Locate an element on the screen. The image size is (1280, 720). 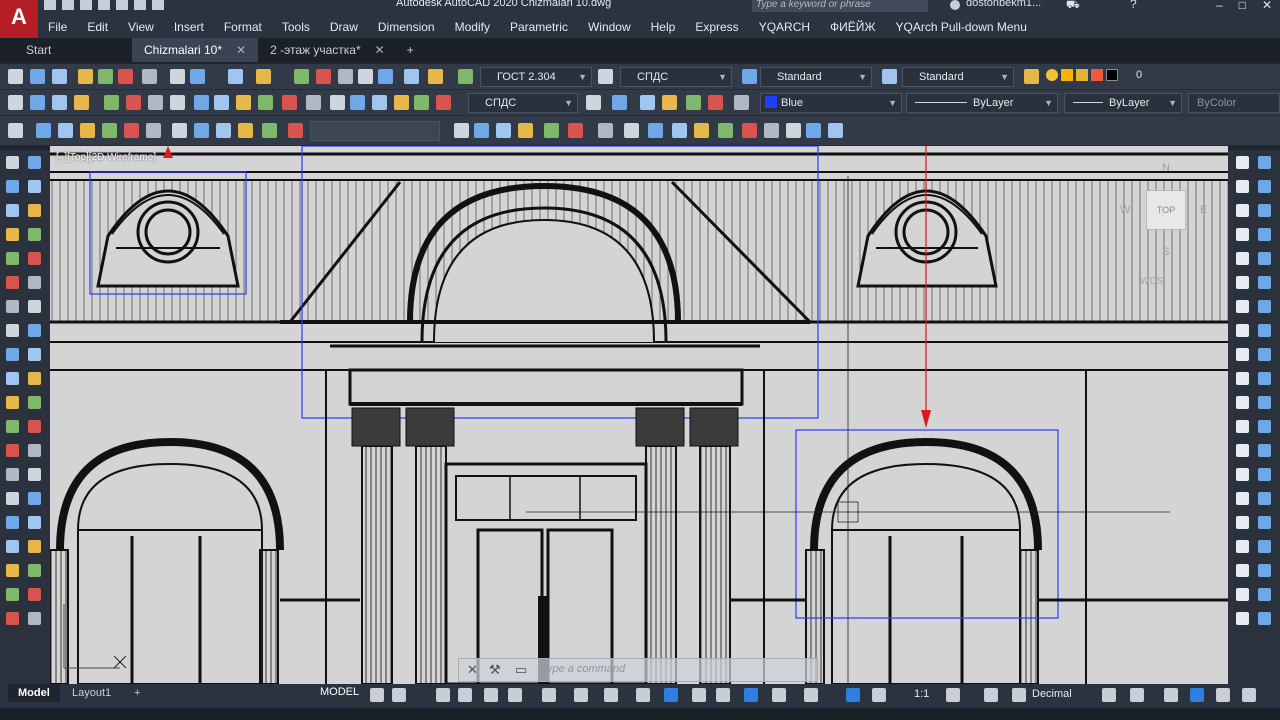
draw-tool-20-icon is located at coordinates (12, 618).